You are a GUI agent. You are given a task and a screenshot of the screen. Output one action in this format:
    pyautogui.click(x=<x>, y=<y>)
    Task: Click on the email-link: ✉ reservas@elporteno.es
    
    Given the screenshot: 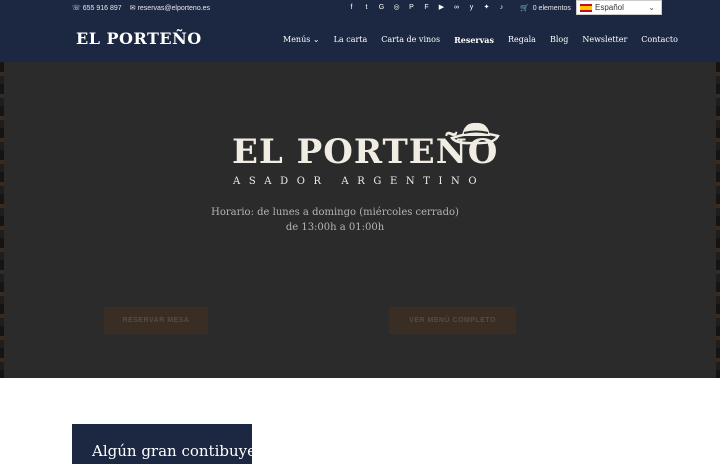 What is the action you would take?
    pyautogui.click(x=170, y=8)
    